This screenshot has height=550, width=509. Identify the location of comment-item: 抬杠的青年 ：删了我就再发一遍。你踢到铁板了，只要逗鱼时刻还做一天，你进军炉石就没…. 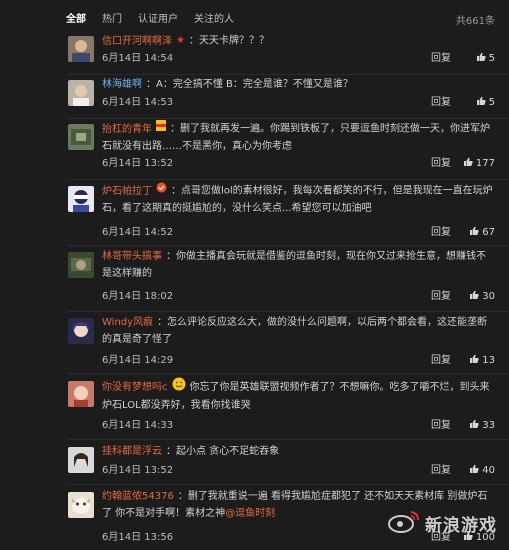
(254, 148).